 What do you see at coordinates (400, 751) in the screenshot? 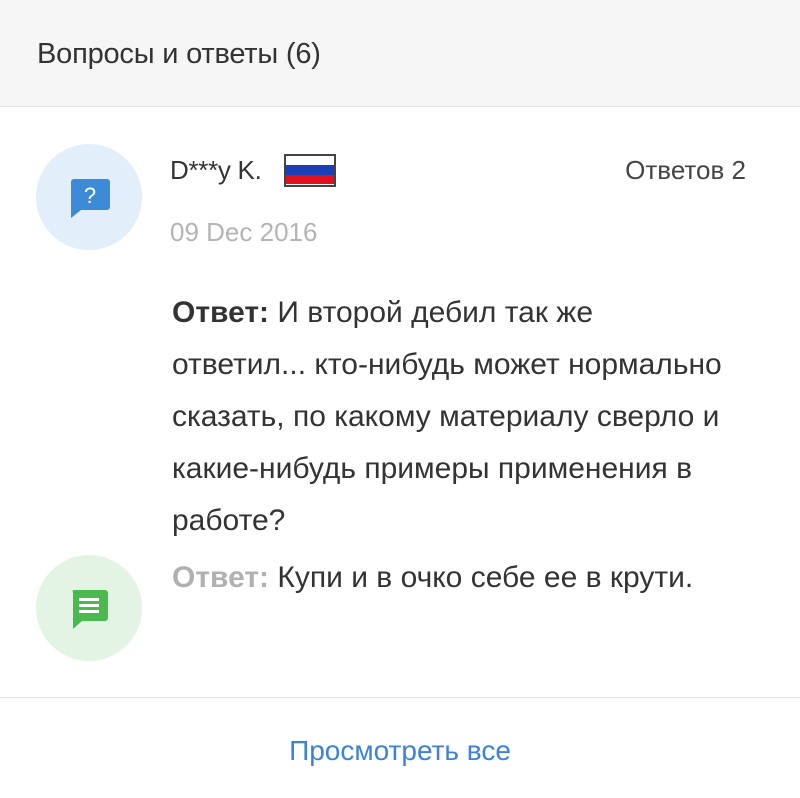
I see `view-all-link: Просмотреть все` at bounding box center [400, 751].